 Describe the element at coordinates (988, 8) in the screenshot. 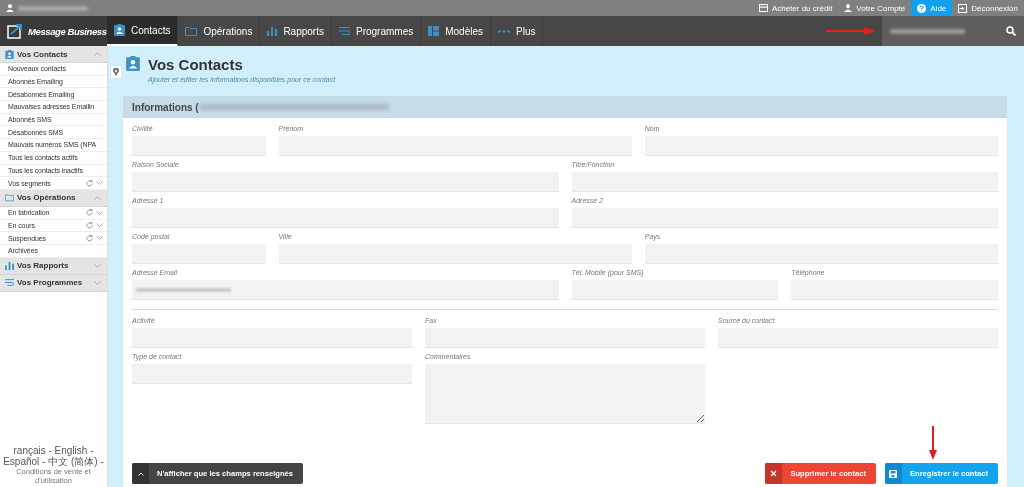

I see `top-bar-link: Déconnexion` at that location.